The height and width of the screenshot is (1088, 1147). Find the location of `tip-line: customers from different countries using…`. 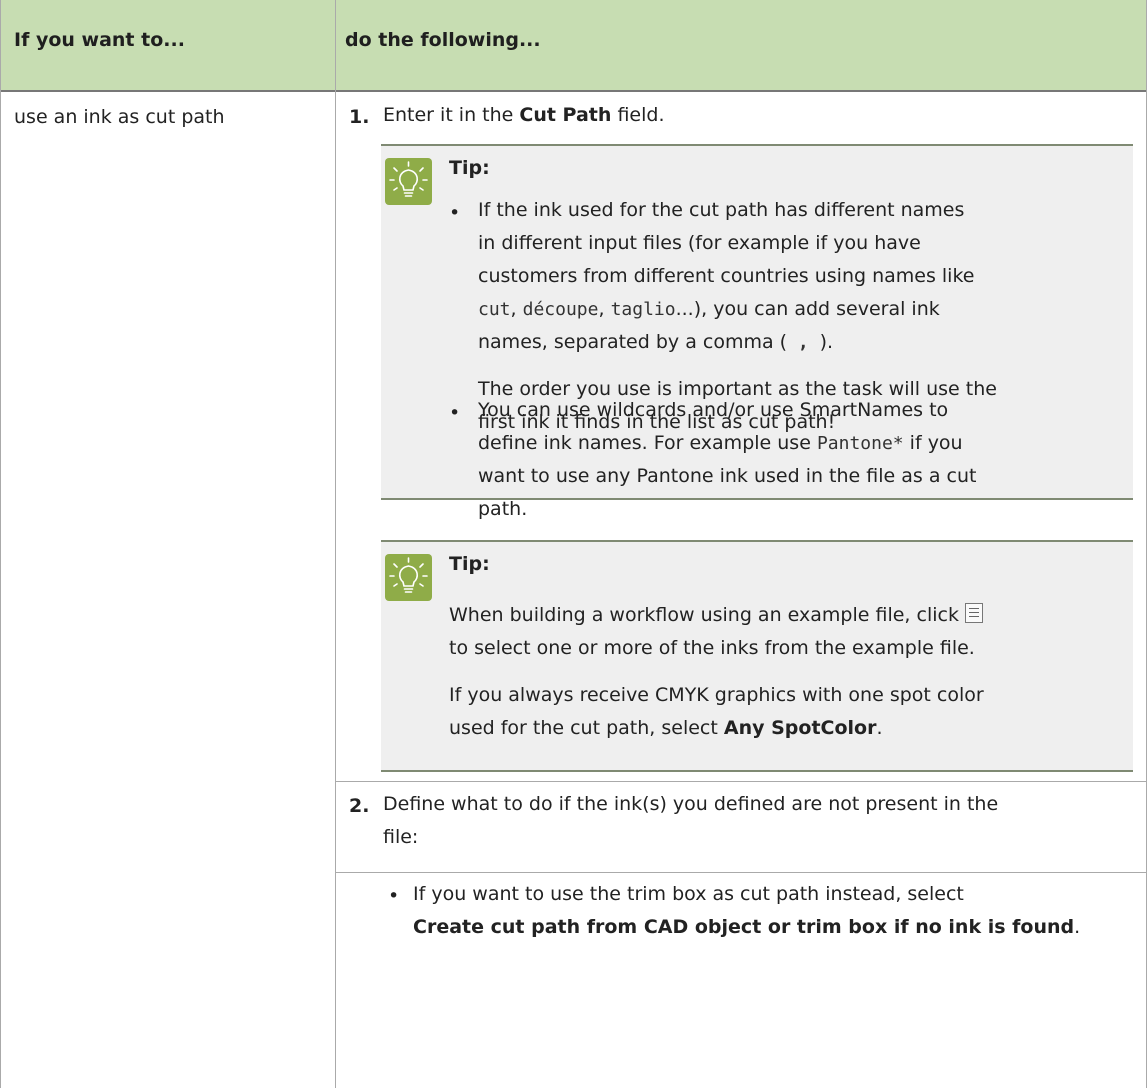

tip-line: customers from different countries using… is located at coordinates (726, 276).